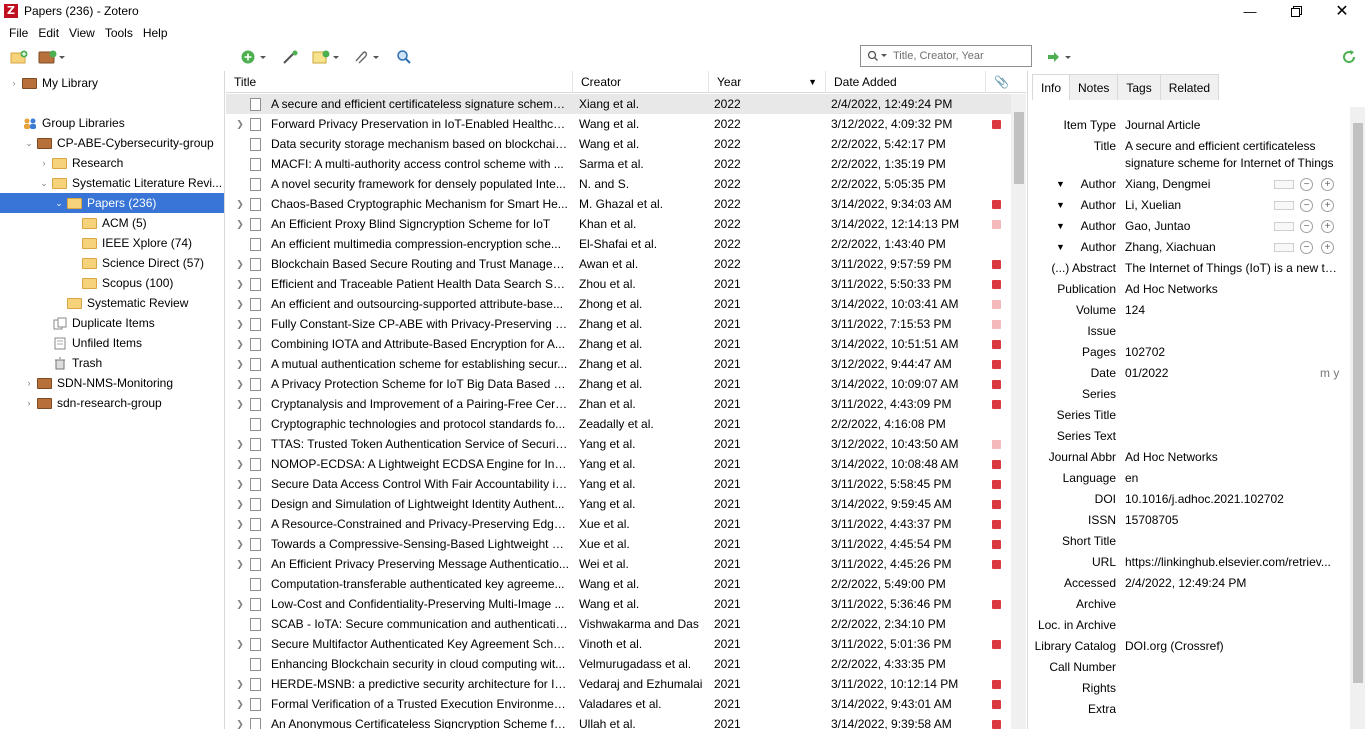  Describe the element at coordinates (1094, 87) in the screenshot. I see `tab-notes: Notes` at that location.